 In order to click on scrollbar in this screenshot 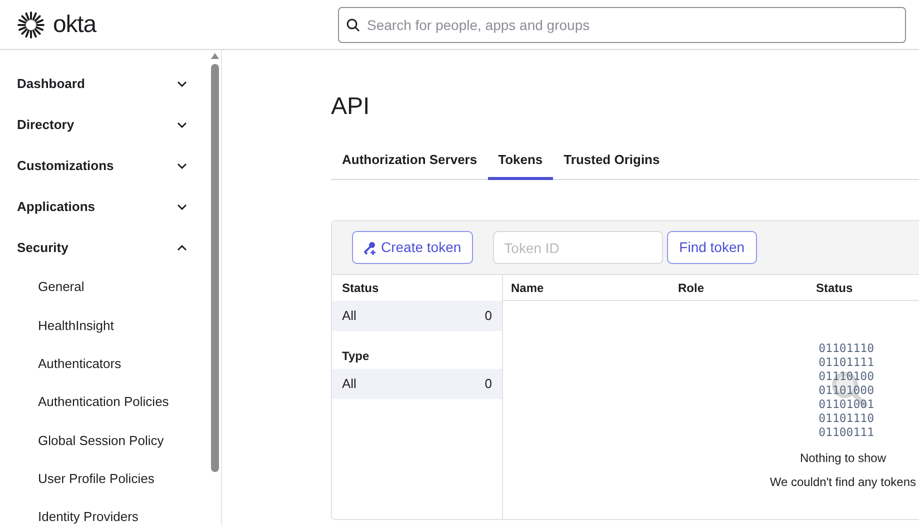, I will do `click(215, 268)`.